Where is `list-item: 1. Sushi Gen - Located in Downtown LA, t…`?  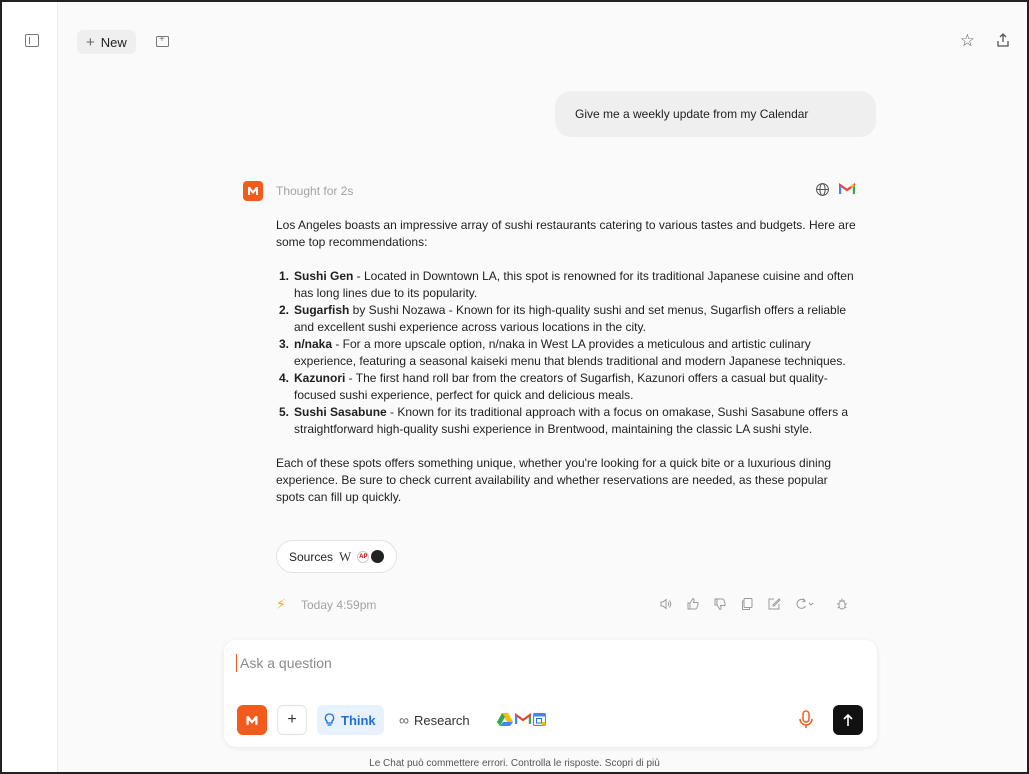
list-item: 1. Sushi Gen - Located in Downtown LA, t… is located at coordinates (566, 285).